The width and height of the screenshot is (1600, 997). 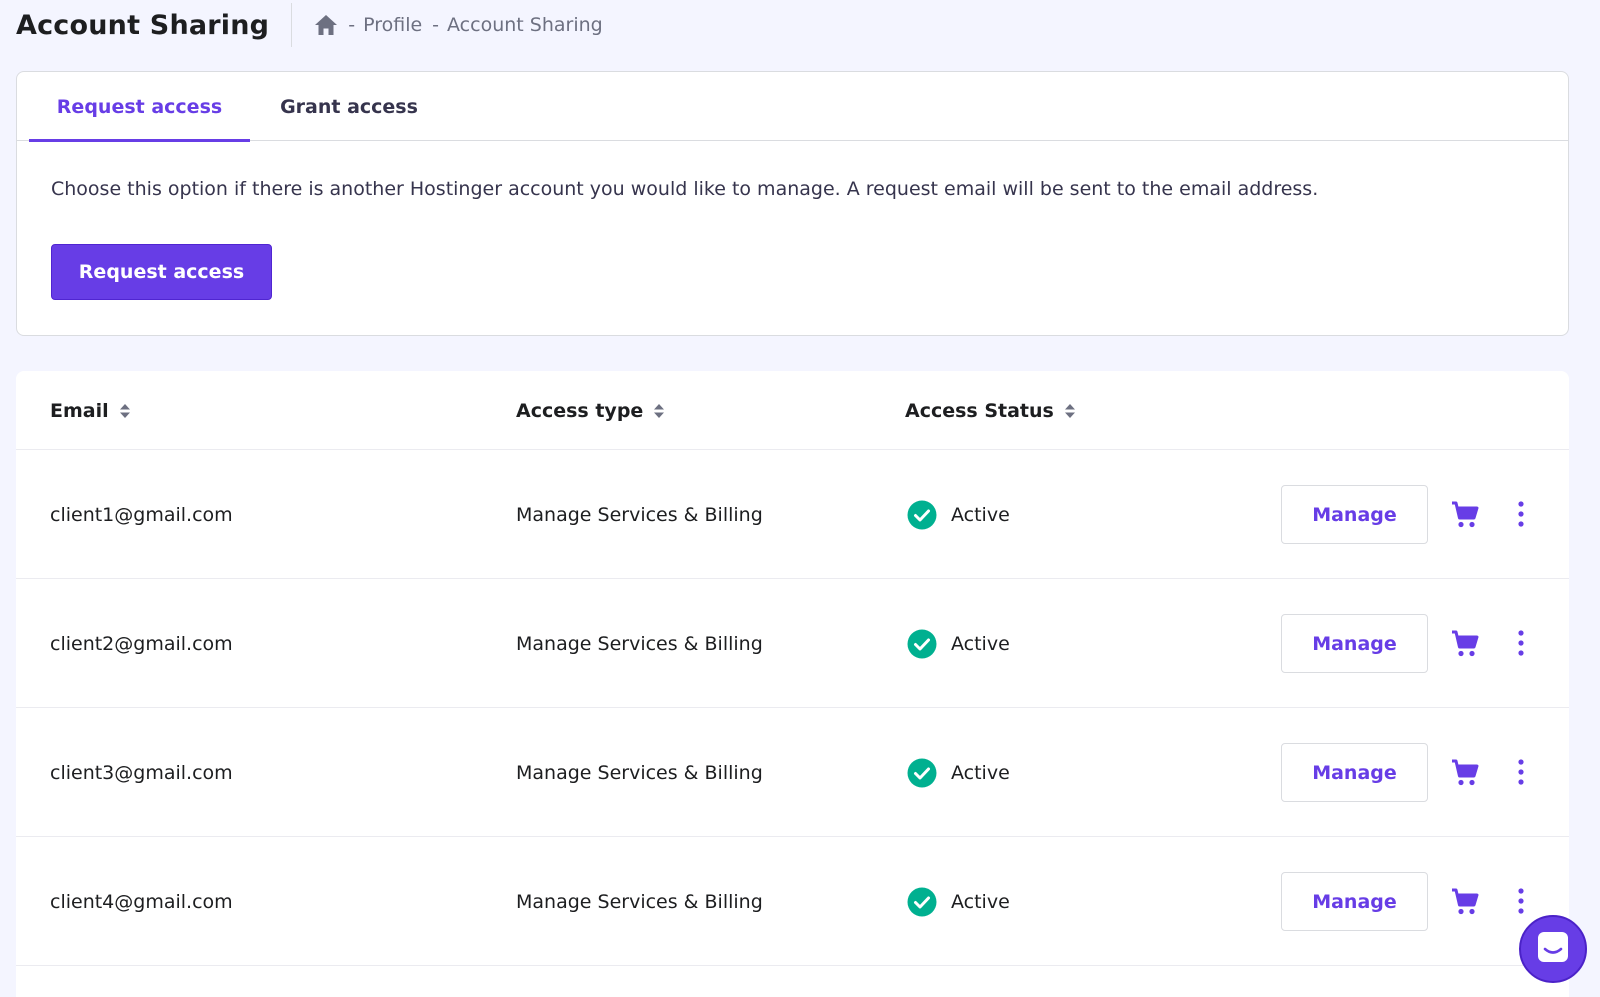 I want to click on column-header-access-type: Access type, so click(x=590, y=410).